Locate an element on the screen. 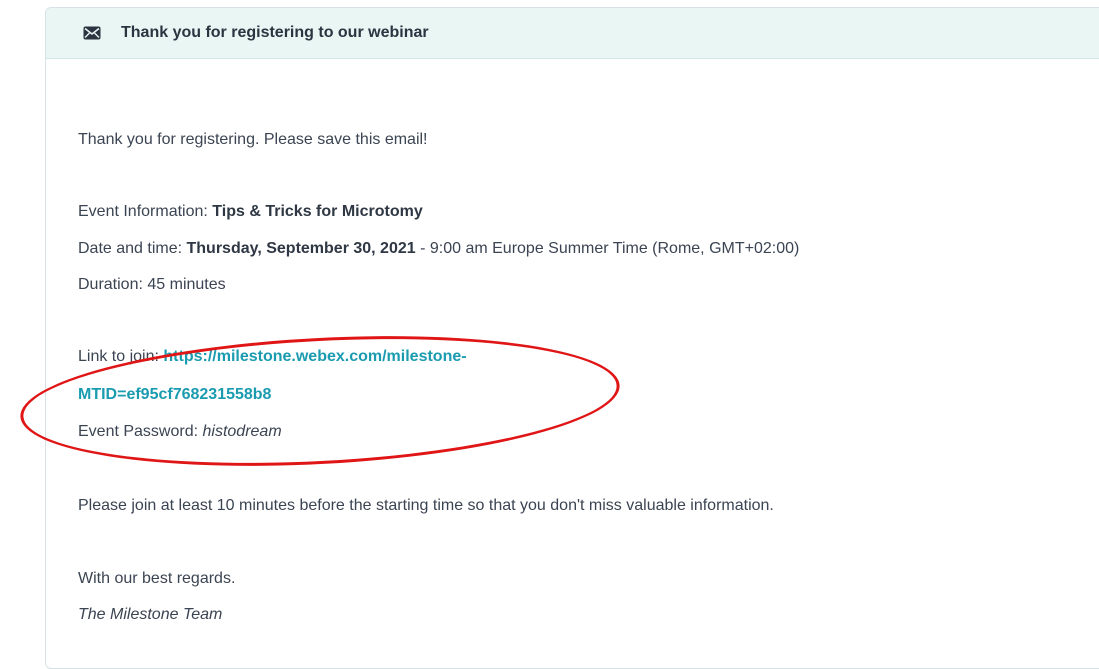 This screenshot has height=669, width=1099. duration-text: Duration: 45 minutes is located at coordinates (152, 284).